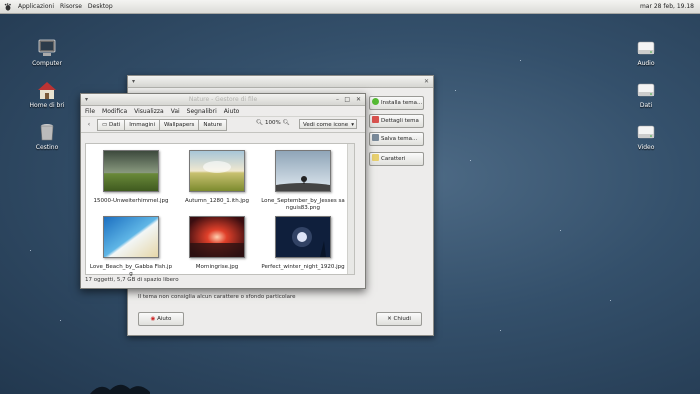  I want to click on clock: mar 28 feb, 19.18, so click(667, 6).